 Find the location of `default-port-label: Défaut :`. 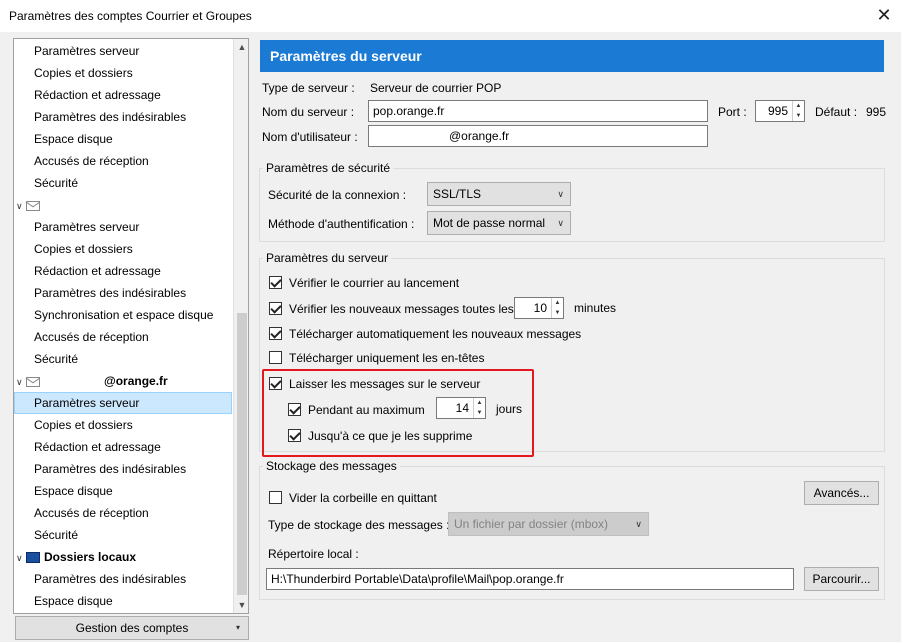

default-port-label: Défaut : is located at coordinates (836, 112).